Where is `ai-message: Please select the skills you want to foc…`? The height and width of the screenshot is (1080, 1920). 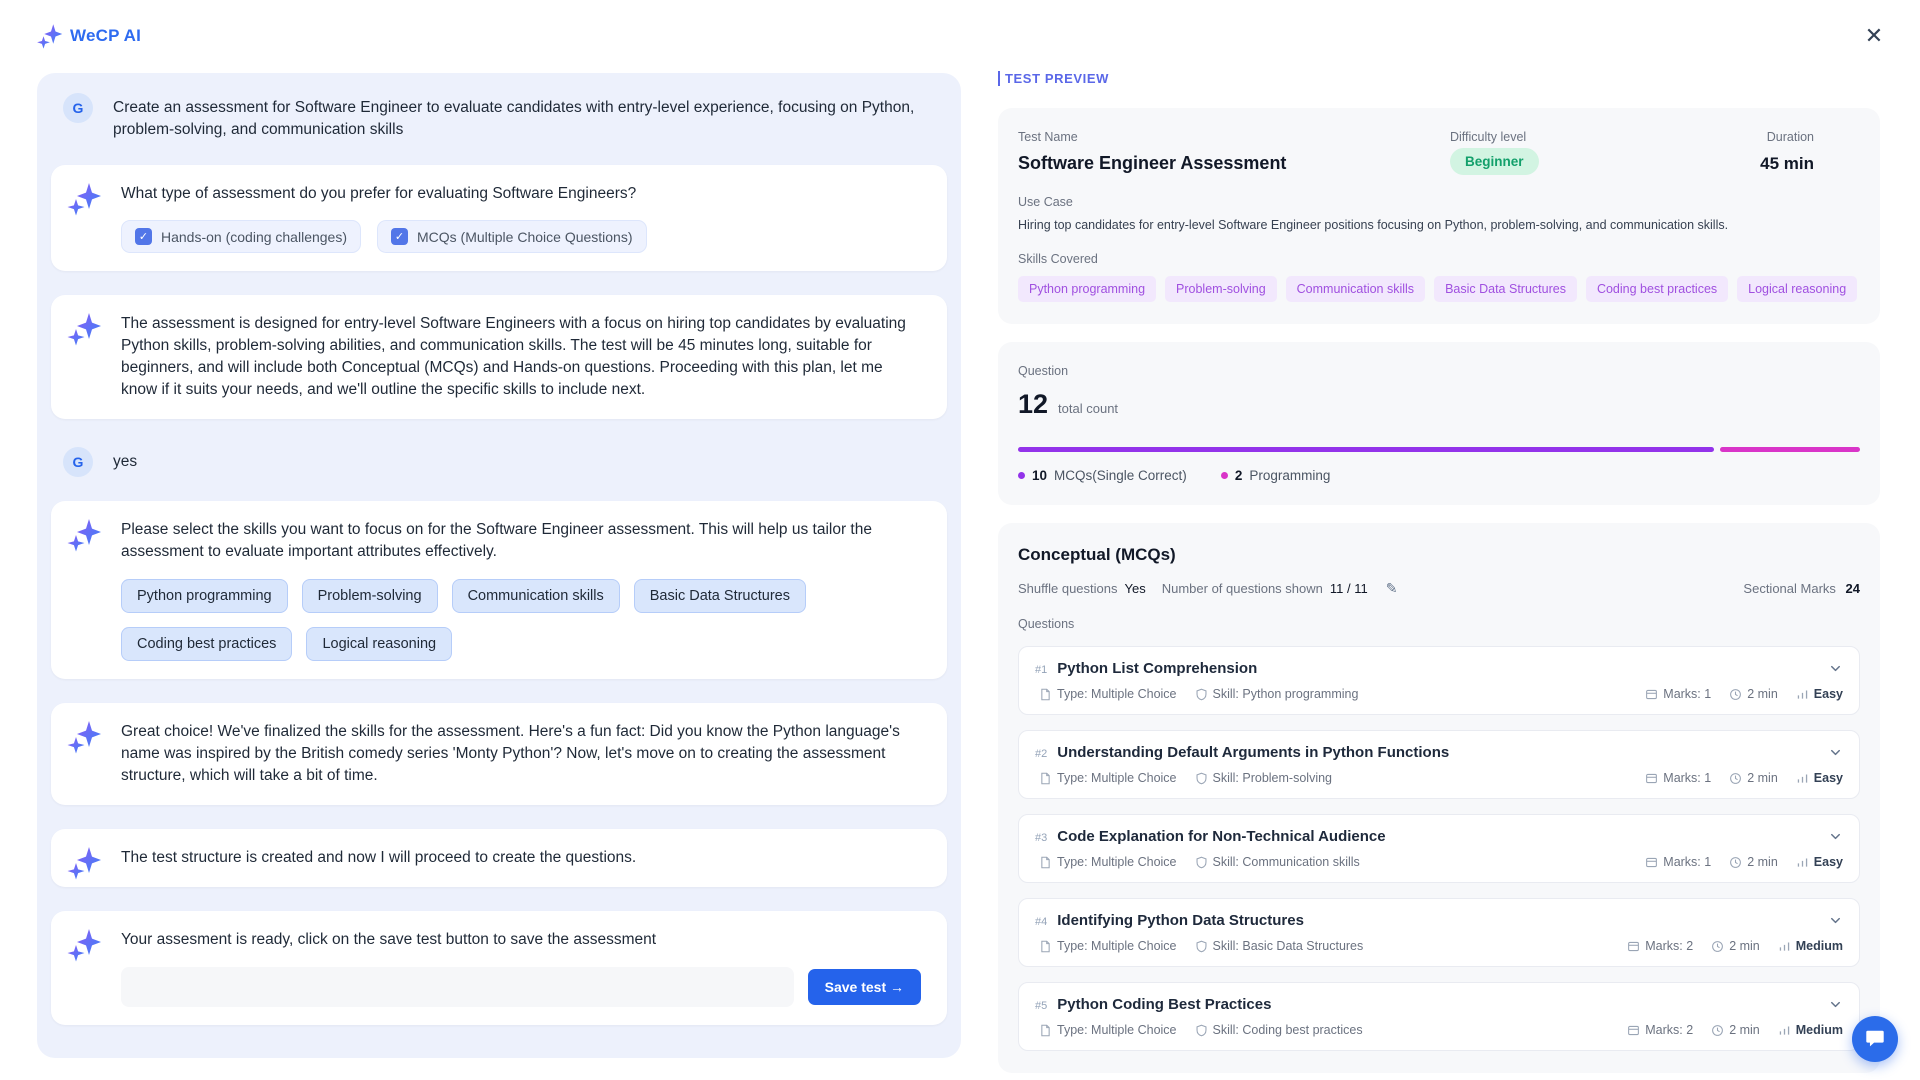
ai-message: Please select the skills you want to foc… is located at coordinates (499, 590).